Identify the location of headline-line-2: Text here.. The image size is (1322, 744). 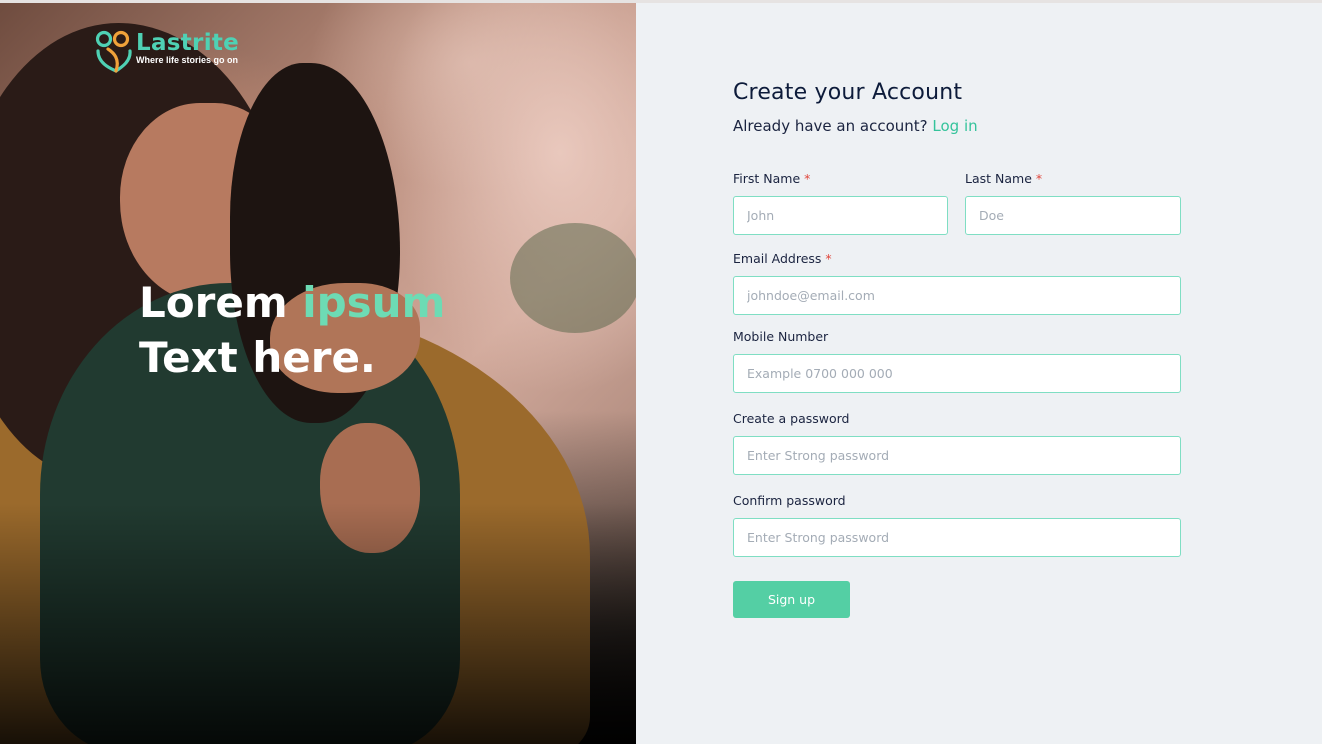
(257, 357).